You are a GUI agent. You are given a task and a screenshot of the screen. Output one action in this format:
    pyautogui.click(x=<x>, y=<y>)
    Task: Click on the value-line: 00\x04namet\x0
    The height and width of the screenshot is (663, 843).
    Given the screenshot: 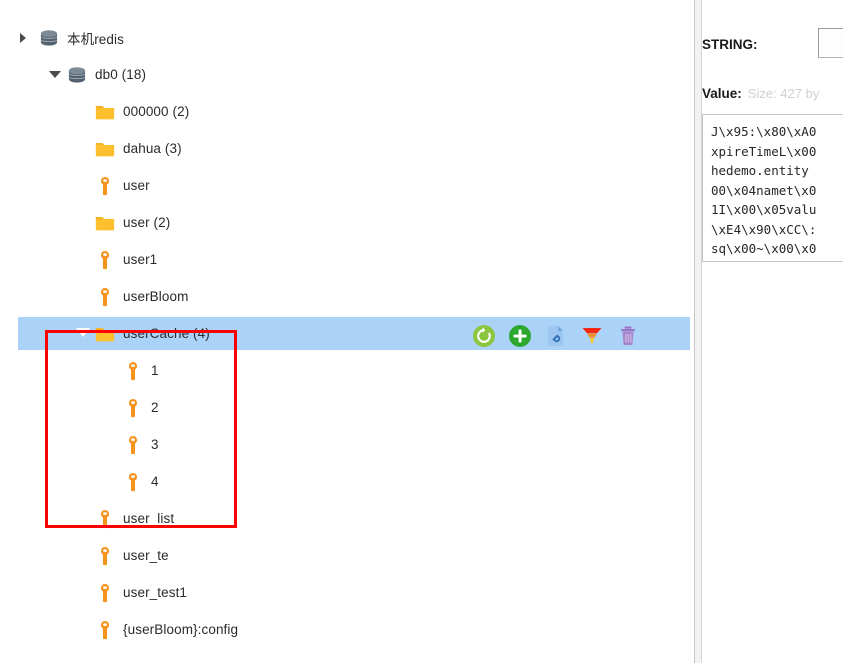 What is the action you would take?
    pyautogui.click(x=764, y=190)
    